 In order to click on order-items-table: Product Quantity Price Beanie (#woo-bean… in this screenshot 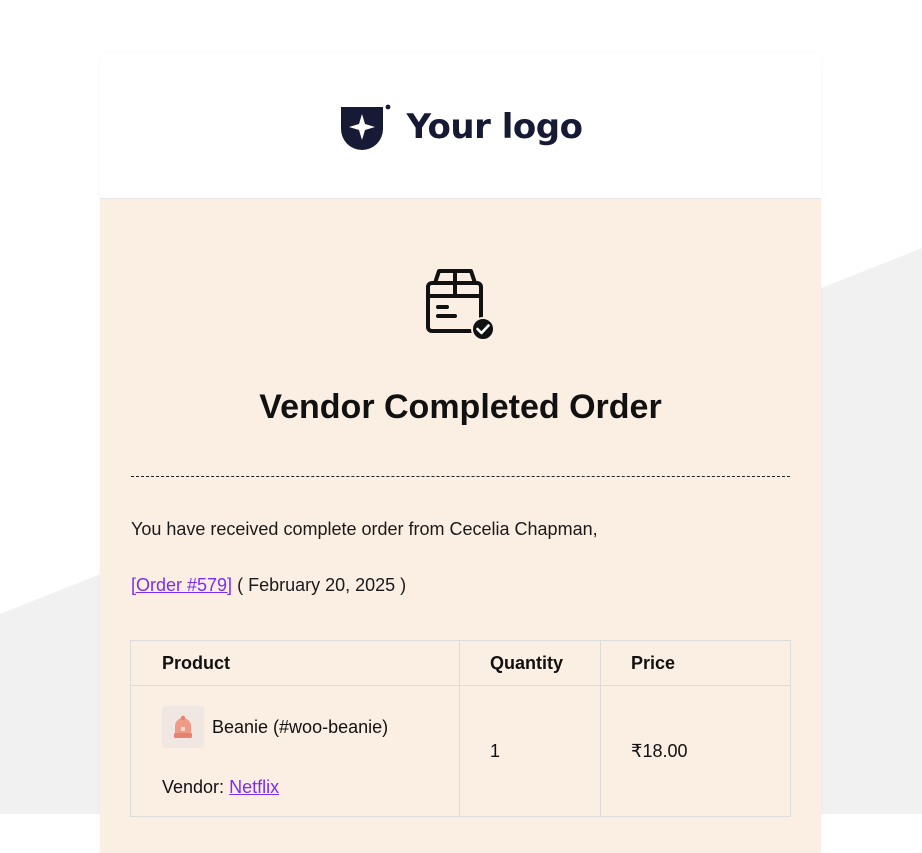, I will do `click(460, 728)`.